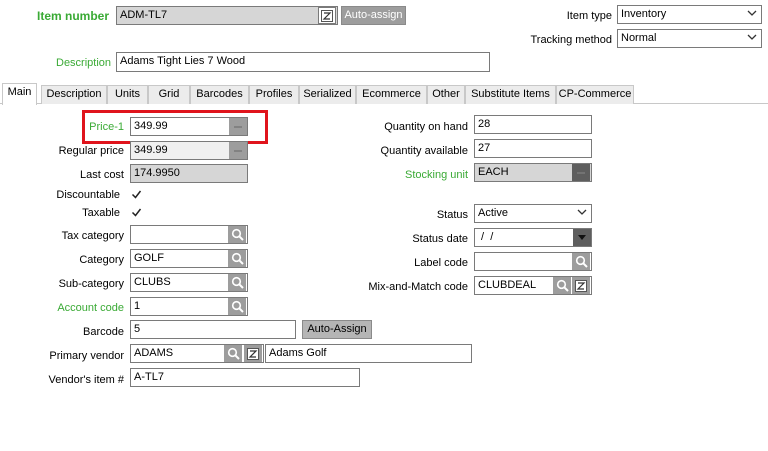  What do you see at coordinates (152, 282) in the screenshot?
I see `sub-category-value: CLUBS` at bounding box center [152, 282].